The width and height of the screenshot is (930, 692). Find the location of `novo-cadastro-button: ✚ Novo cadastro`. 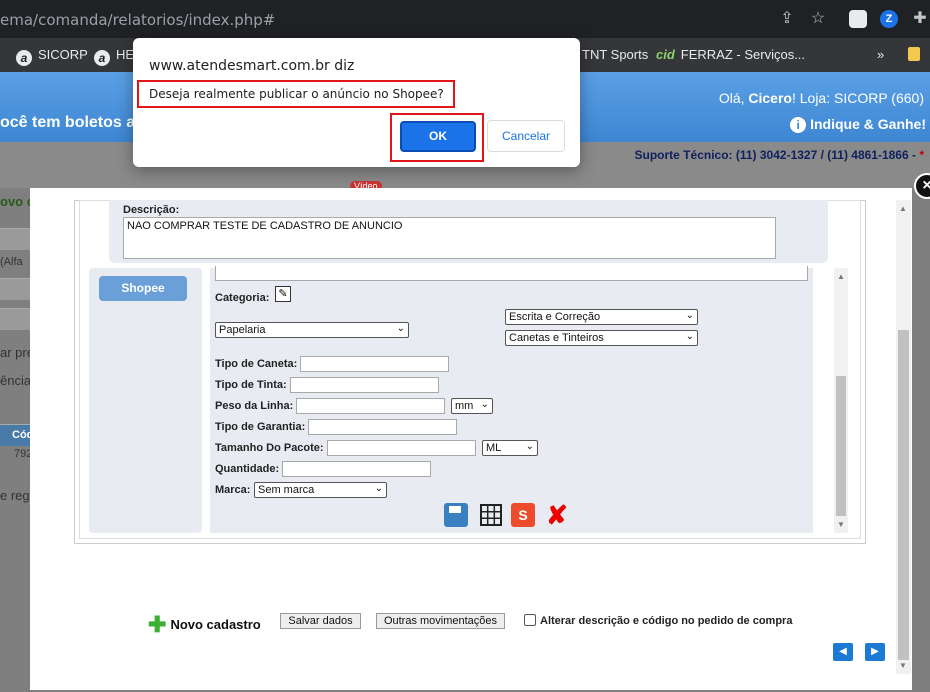

novo-cadastro-button: ✚ Novo cadastro is located at coordinates (204, 625).